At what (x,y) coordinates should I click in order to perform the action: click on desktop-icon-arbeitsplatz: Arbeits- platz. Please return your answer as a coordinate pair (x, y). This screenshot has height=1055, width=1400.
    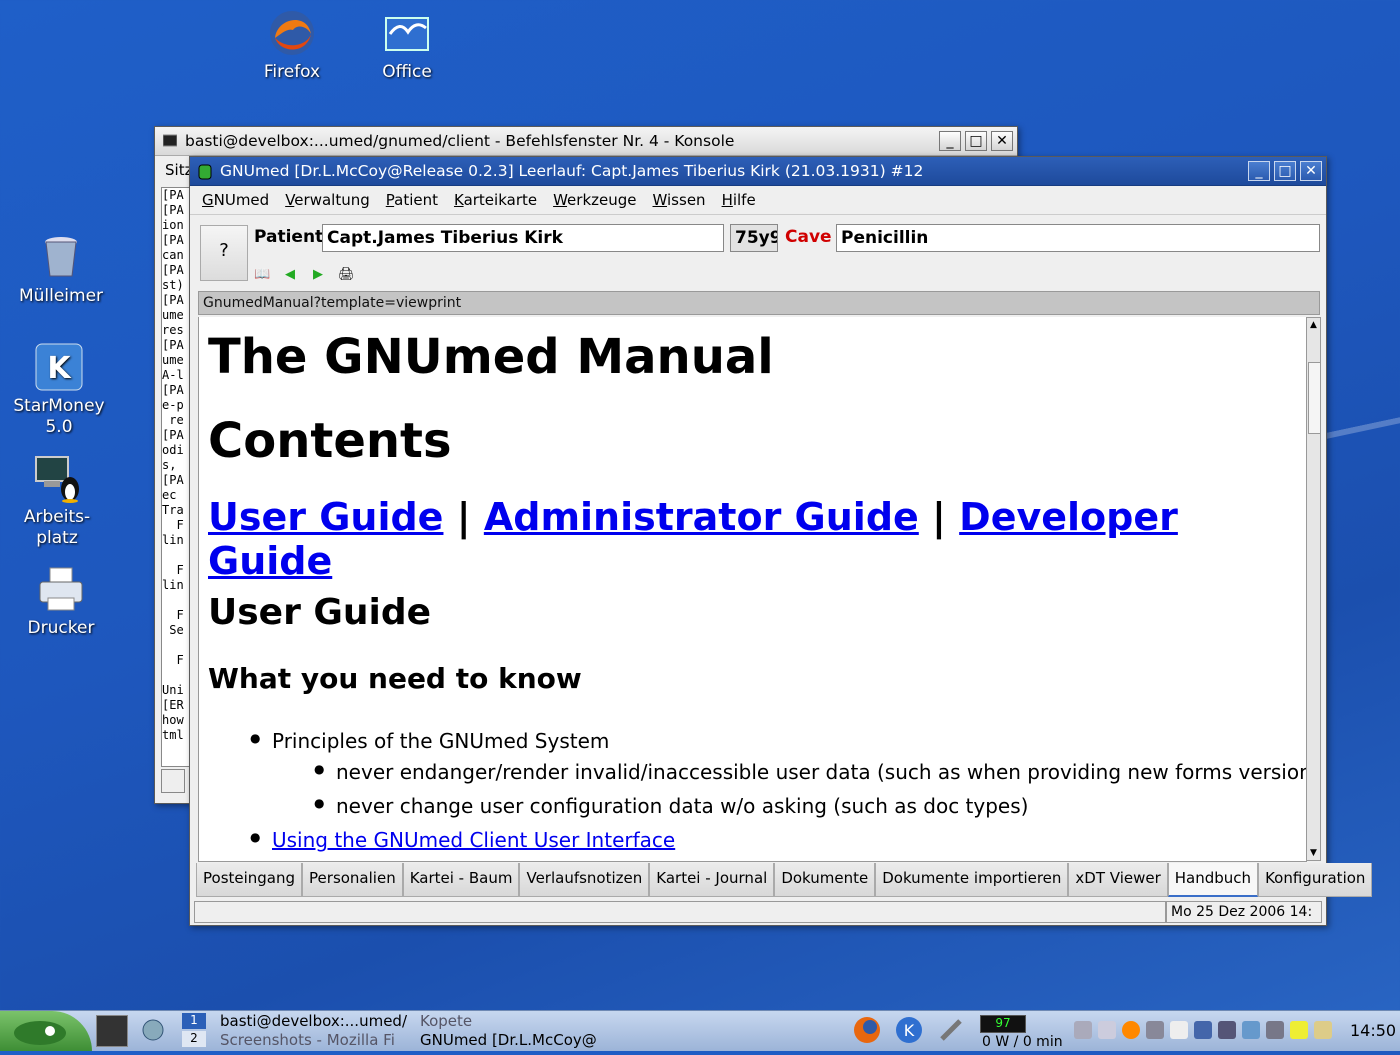
    Looking at the image, I should click on (57, 501).